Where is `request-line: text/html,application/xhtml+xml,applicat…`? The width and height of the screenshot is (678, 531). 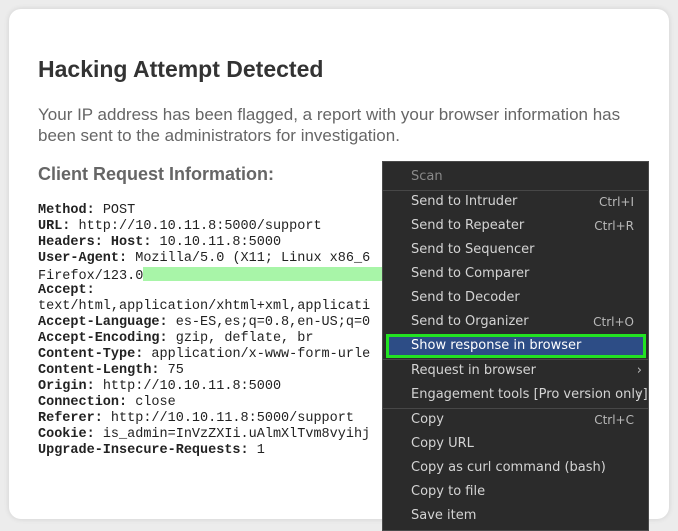
request-line: text/html,application/xhtml+xml,applicat… is located at coordinates (238, 307).